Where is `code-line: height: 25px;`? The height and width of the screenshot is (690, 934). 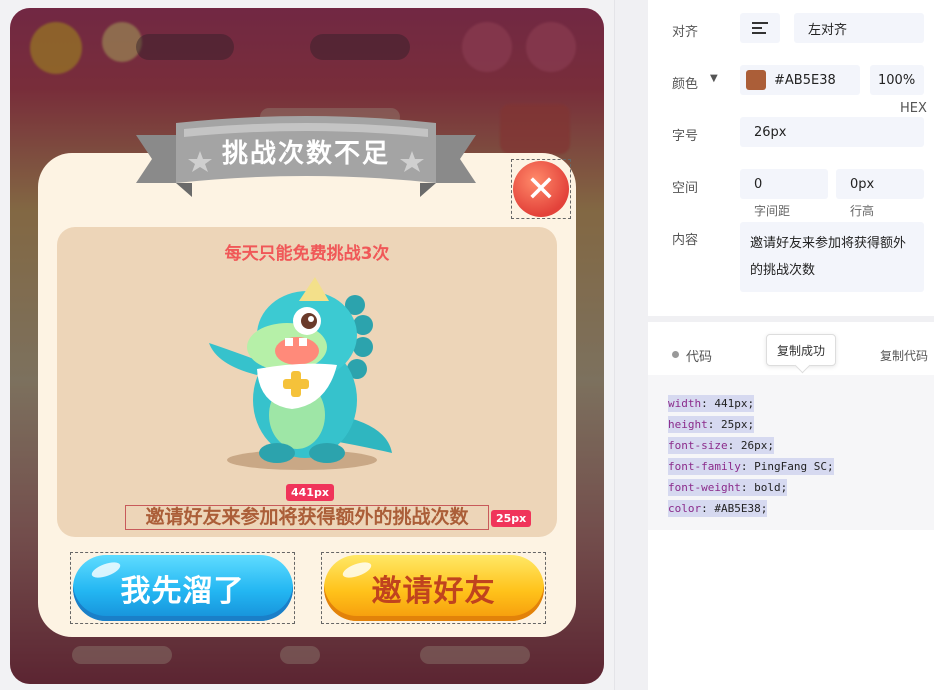 code-line: height: 25px; is located at coordinates (711, 424).